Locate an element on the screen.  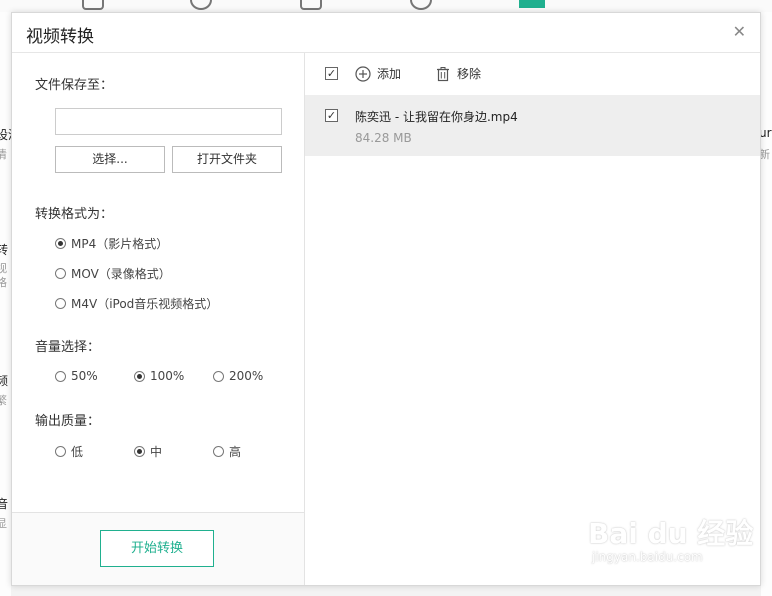
volume-option-200: 200% is located at coordinates (238, 376).